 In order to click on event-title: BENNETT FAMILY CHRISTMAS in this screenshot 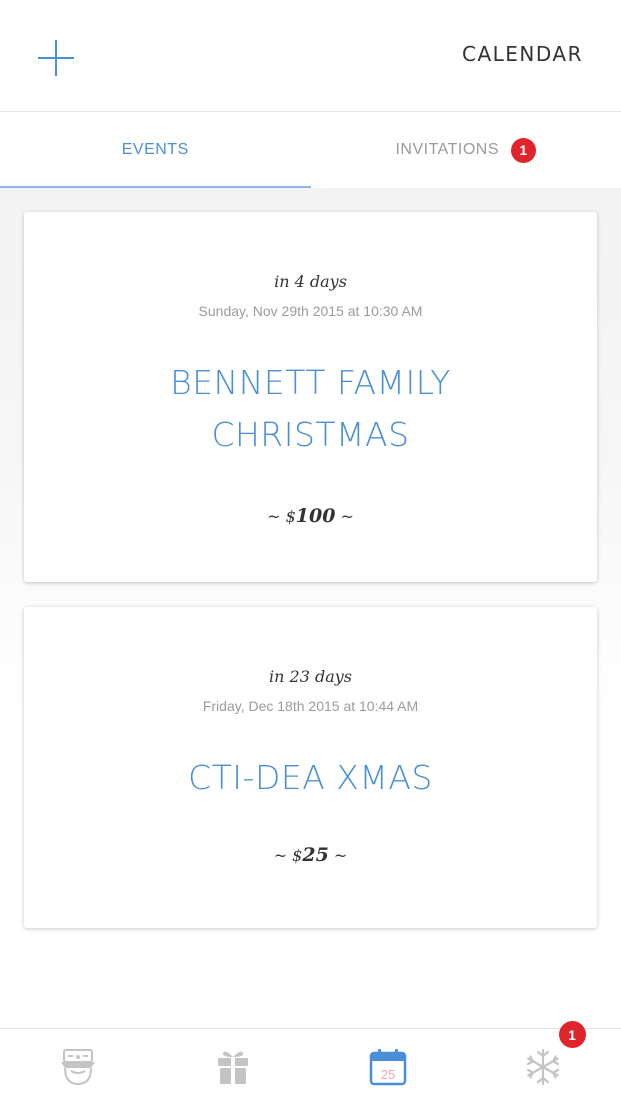, I will do `click(310, 408)`.